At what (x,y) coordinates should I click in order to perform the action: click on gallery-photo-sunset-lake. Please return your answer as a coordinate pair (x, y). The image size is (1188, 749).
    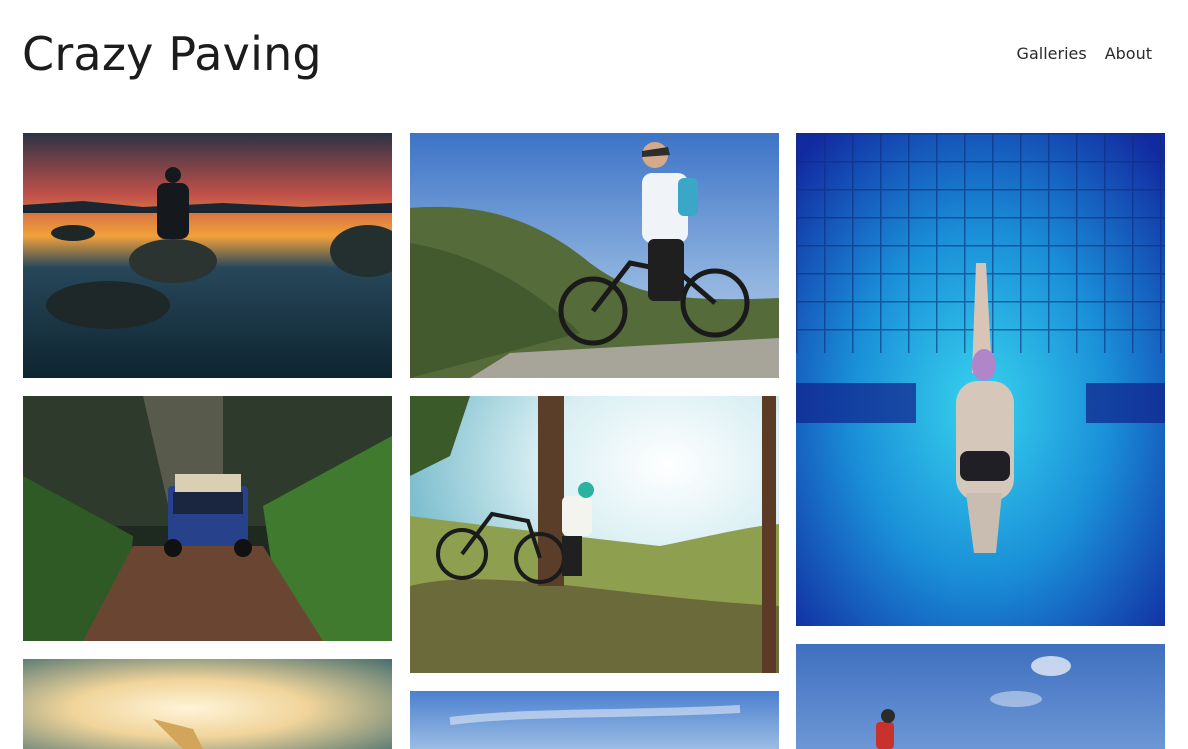
    Looking at the image, I should click on (207, 255).